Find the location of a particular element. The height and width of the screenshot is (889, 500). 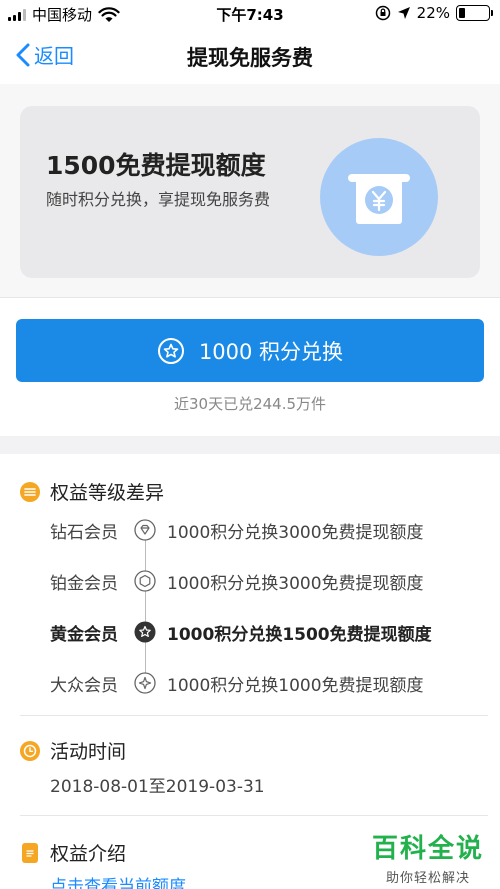

list-icon is located at coordinates (30, 491).